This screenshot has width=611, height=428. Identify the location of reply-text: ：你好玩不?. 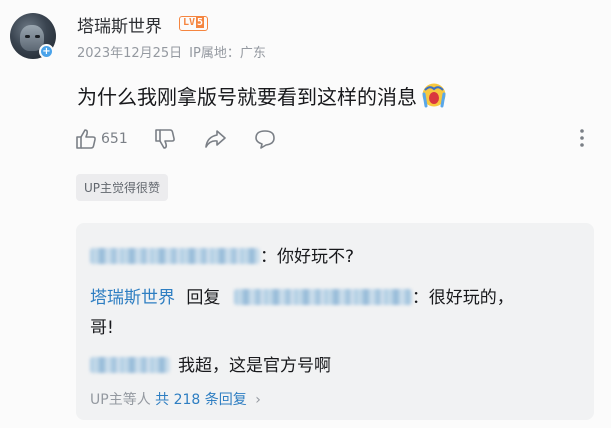
(307, 257).